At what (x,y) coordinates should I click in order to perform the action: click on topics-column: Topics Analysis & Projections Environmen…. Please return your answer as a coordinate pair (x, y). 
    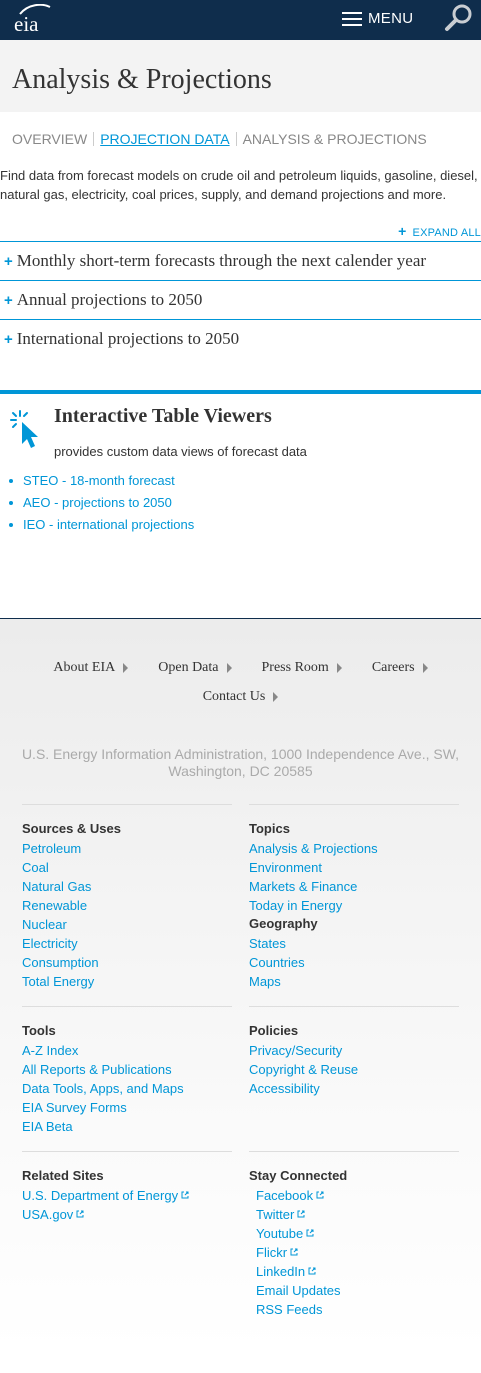
    Looking at the image, I should click on (354, 897).